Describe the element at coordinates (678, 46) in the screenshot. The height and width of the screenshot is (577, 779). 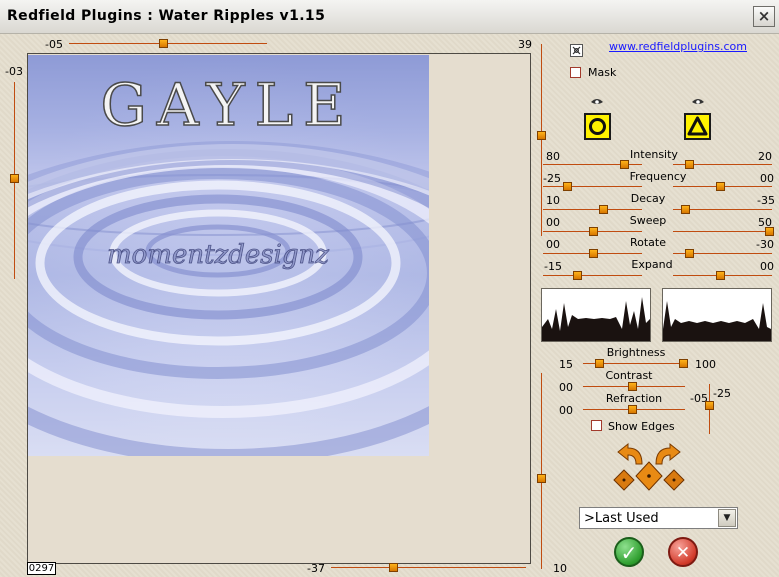
I see `website-link: www.redfieldplugins.com` at that location.